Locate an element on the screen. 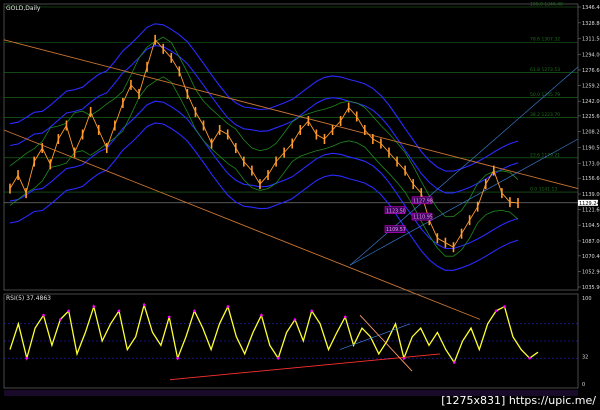 This screenshot has height=410, width=600. price-tick-label: 1311.50 is located at coordinates (591, 39).